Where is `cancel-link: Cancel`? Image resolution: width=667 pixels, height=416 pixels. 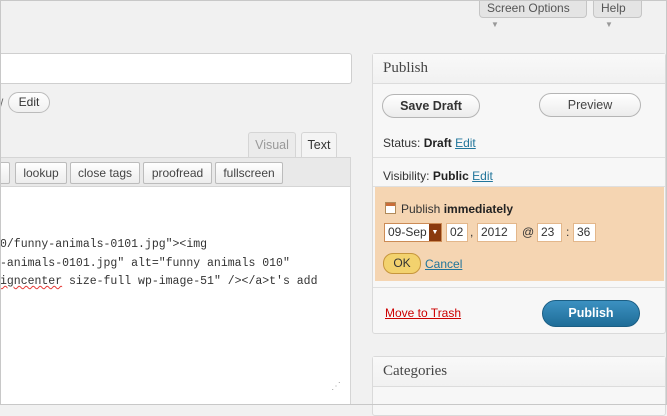
cancel-link: Cancel is located at coordinates (443, 264).